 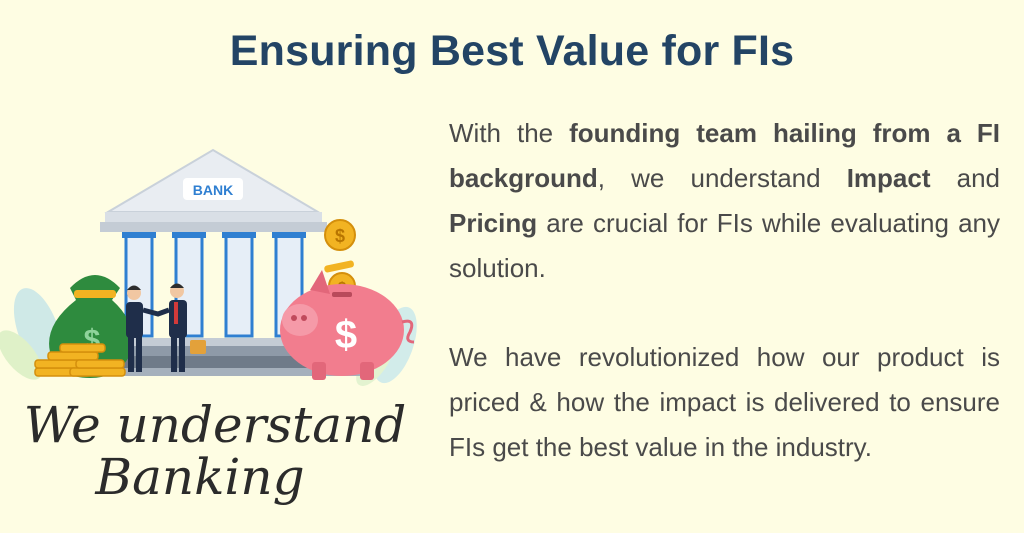 What do you see at coordinates (512, 51) in the screenshot?
I see `page-title: Ensuring Best Value for FIs` at bounding box center [512, 51].